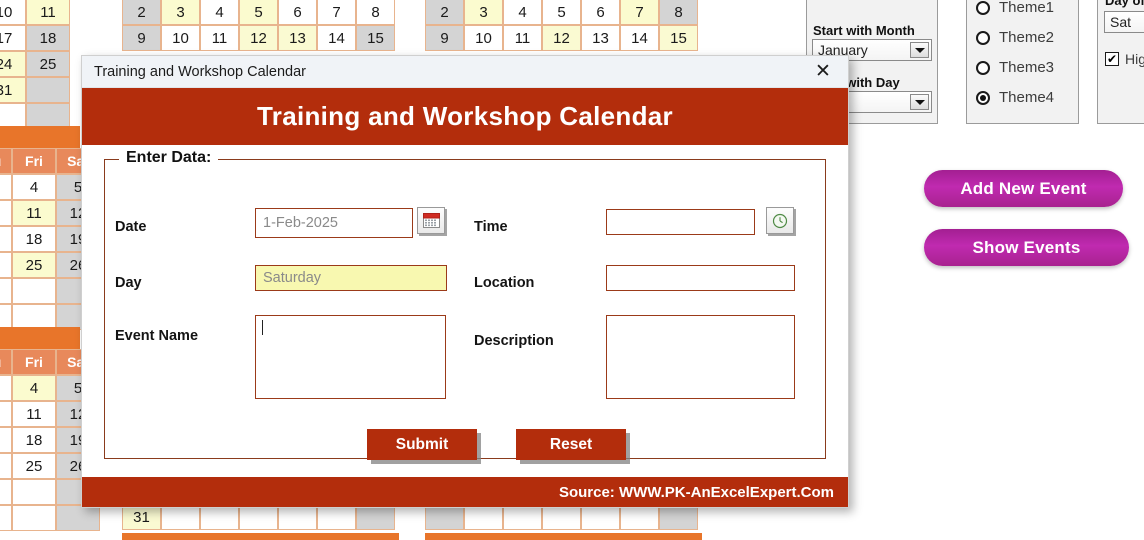 The image size is (1144, 540). Describe the element at coordinates (200, 71) in the screenshot. I see `dialog-title: Training and Workshop Calendar` at that location.